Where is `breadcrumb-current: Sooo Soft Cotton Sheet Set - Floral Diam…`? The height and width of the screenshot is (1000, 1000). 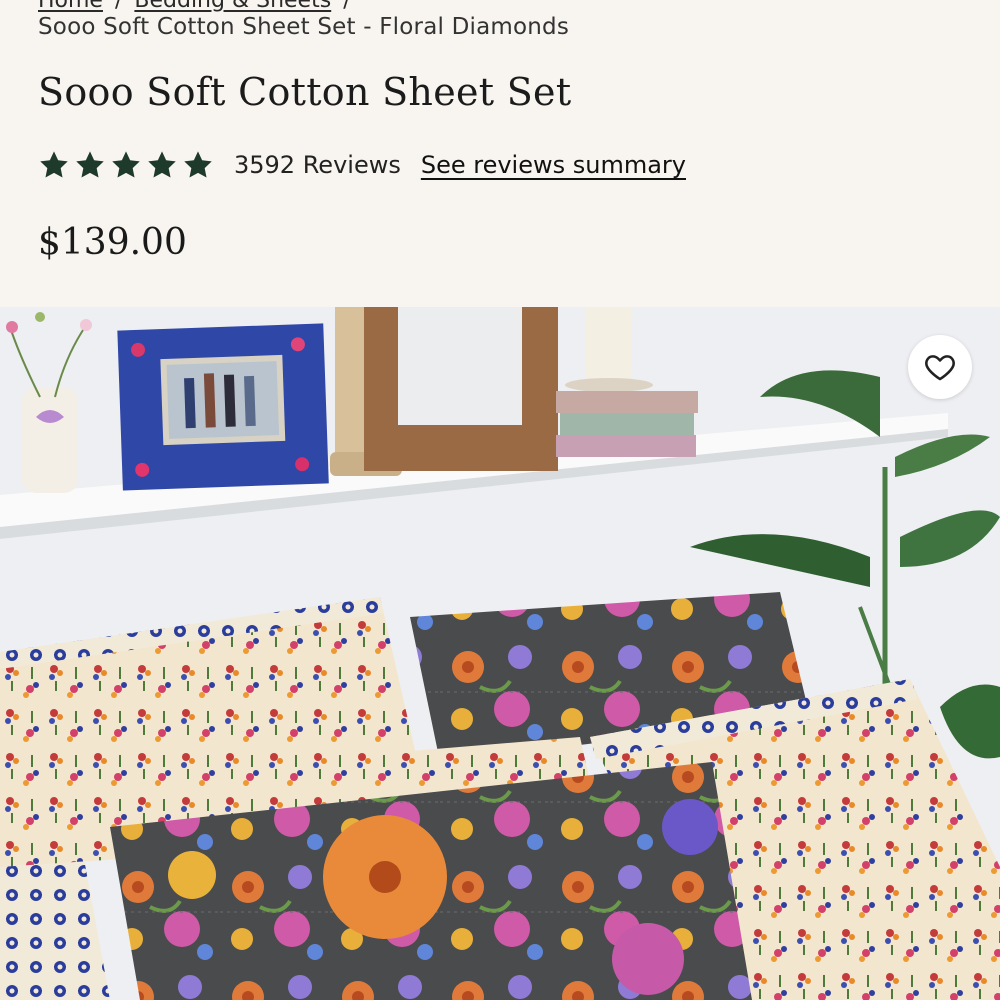 breadcrumb-current: Sooo Soft Cotton Sheet Set - Floral Diam… is located at coordinates (304, 27).